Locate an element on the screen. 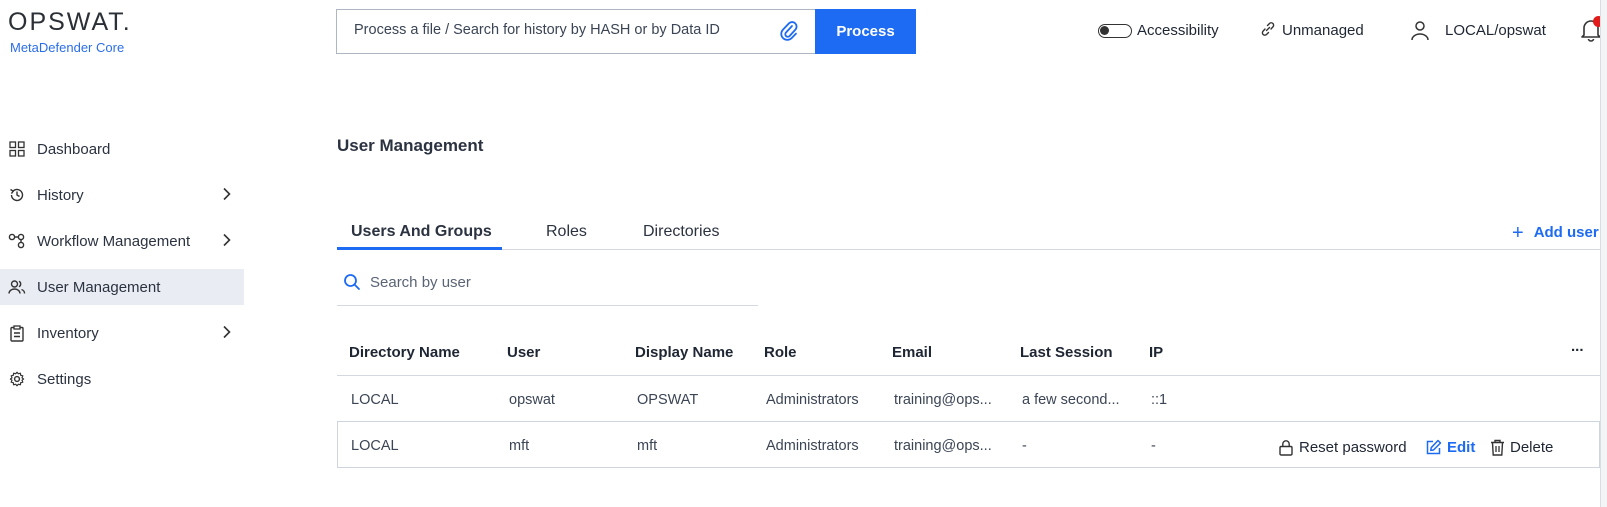 The height and width of the screenshot is (507, 1607). add-user-label: Add user is located at coordinates (1566, 232).